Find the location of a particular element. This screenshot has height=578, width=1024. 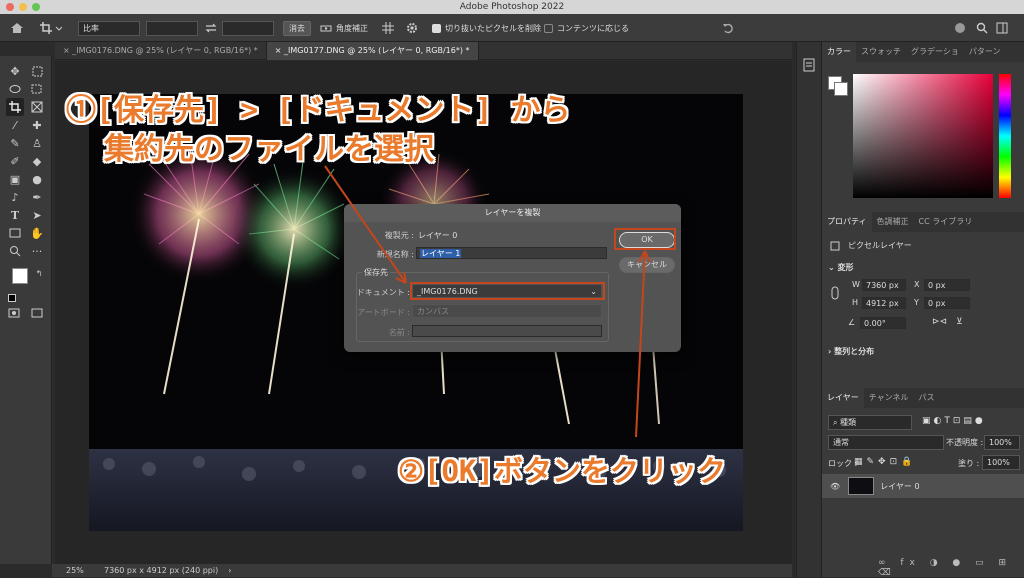

step1-annotation-line1: ①[保存先] > [ドキュメント] から is located at coordinates (318, 110).